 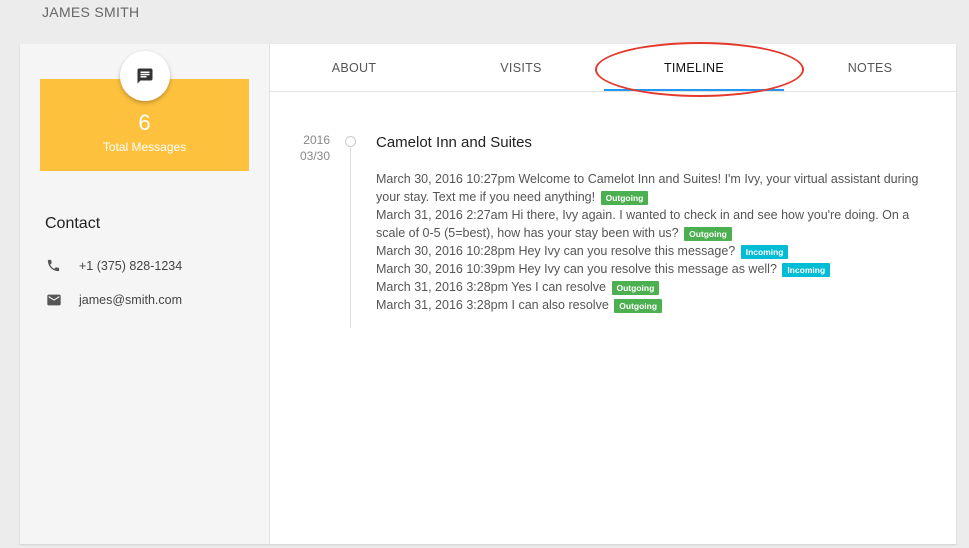 I want to click on timeline-dot, so click(x=350, y=141).